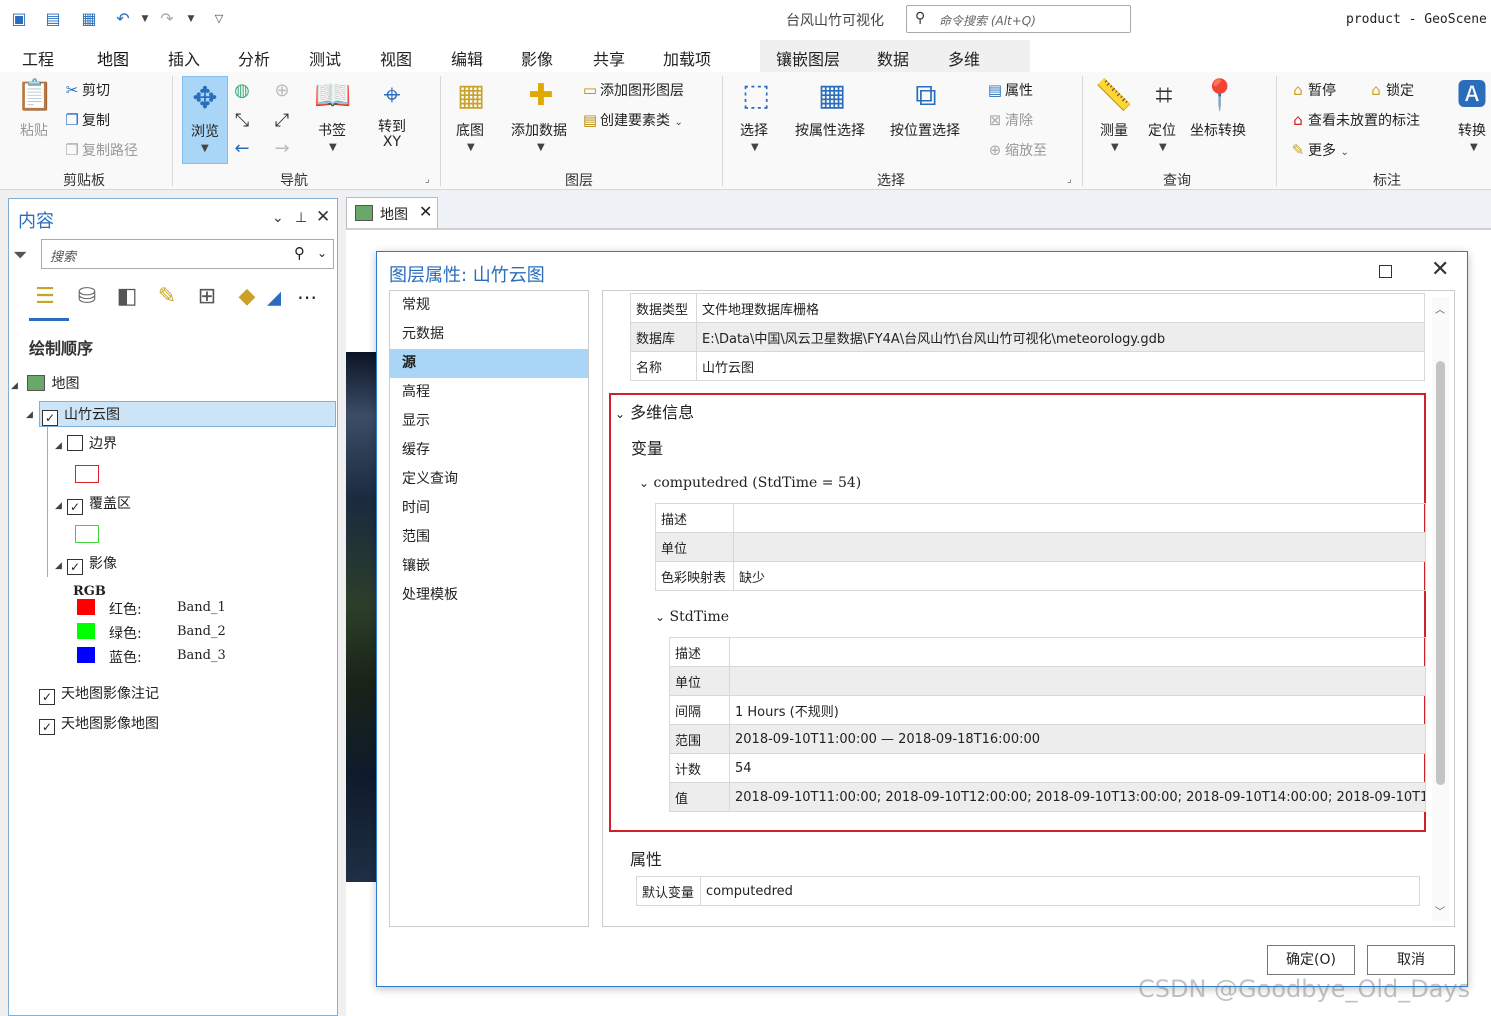 This screenshot has height=1016, width=1491. Describe the element at coordinates (86, 444) in the screenshot. I see `tree-item-boundary: ◢ 边界` at that location.